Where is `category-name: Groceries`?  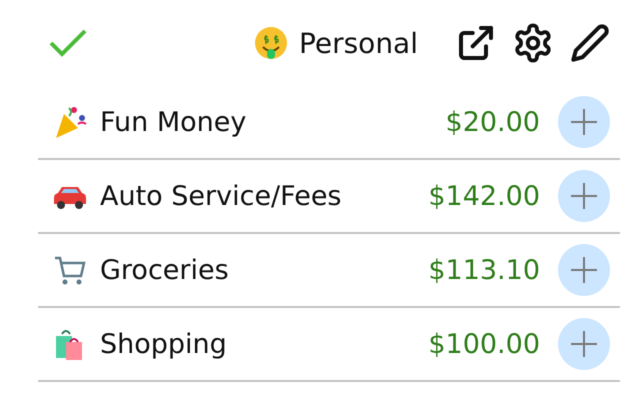
category-name: Groceries is located at coordinates (165, 270).